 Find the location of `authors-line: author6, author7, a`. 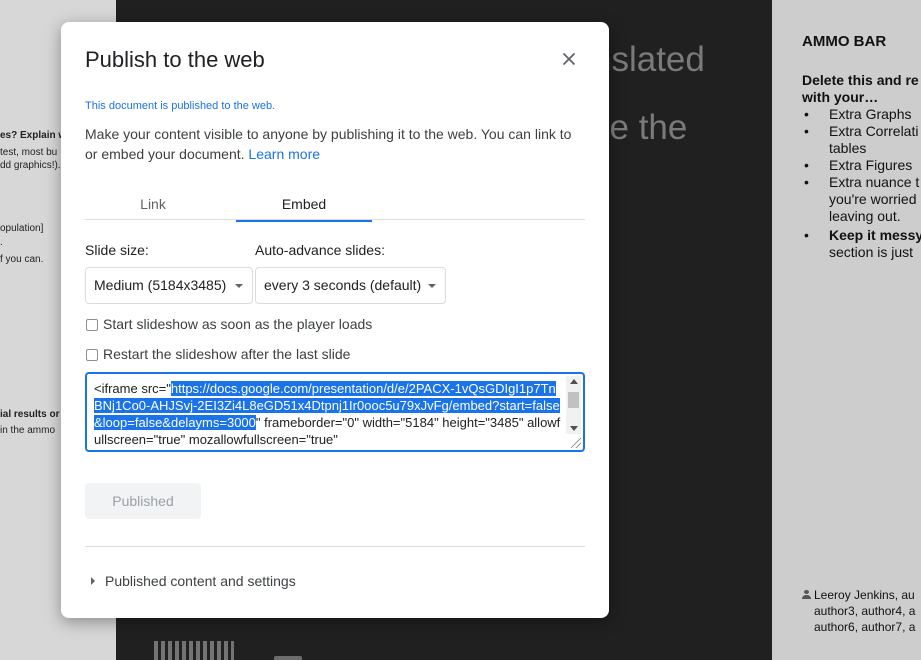

authors-line: author6, author7, a is located at coordinates (865, 627).